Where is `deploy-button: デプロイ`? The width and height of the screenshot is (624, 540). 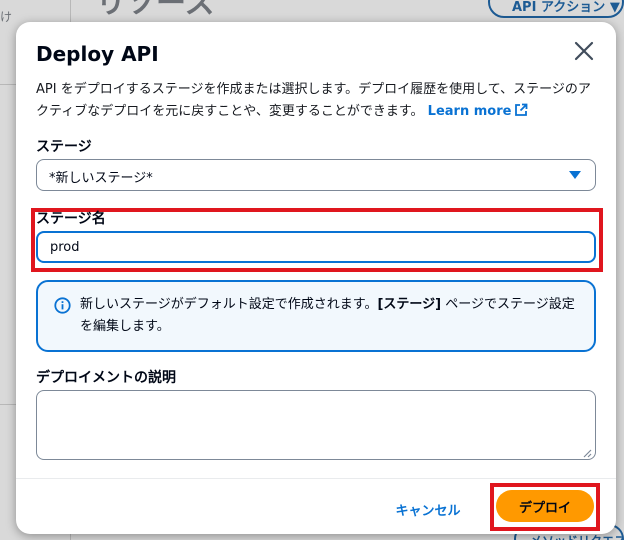 deploy-button: デプロイ is located at coordinates (545, 506).